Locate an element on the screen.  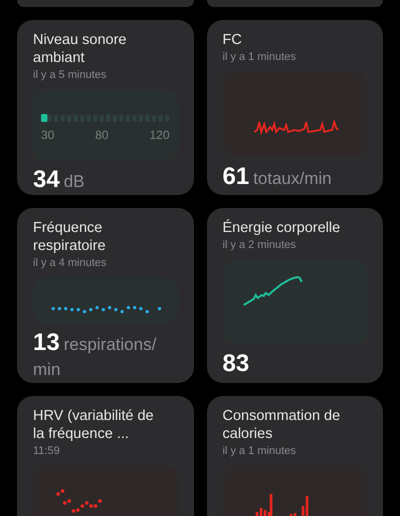
card-title: Niveau sonore ambiant is located at coordinates (80, 49).